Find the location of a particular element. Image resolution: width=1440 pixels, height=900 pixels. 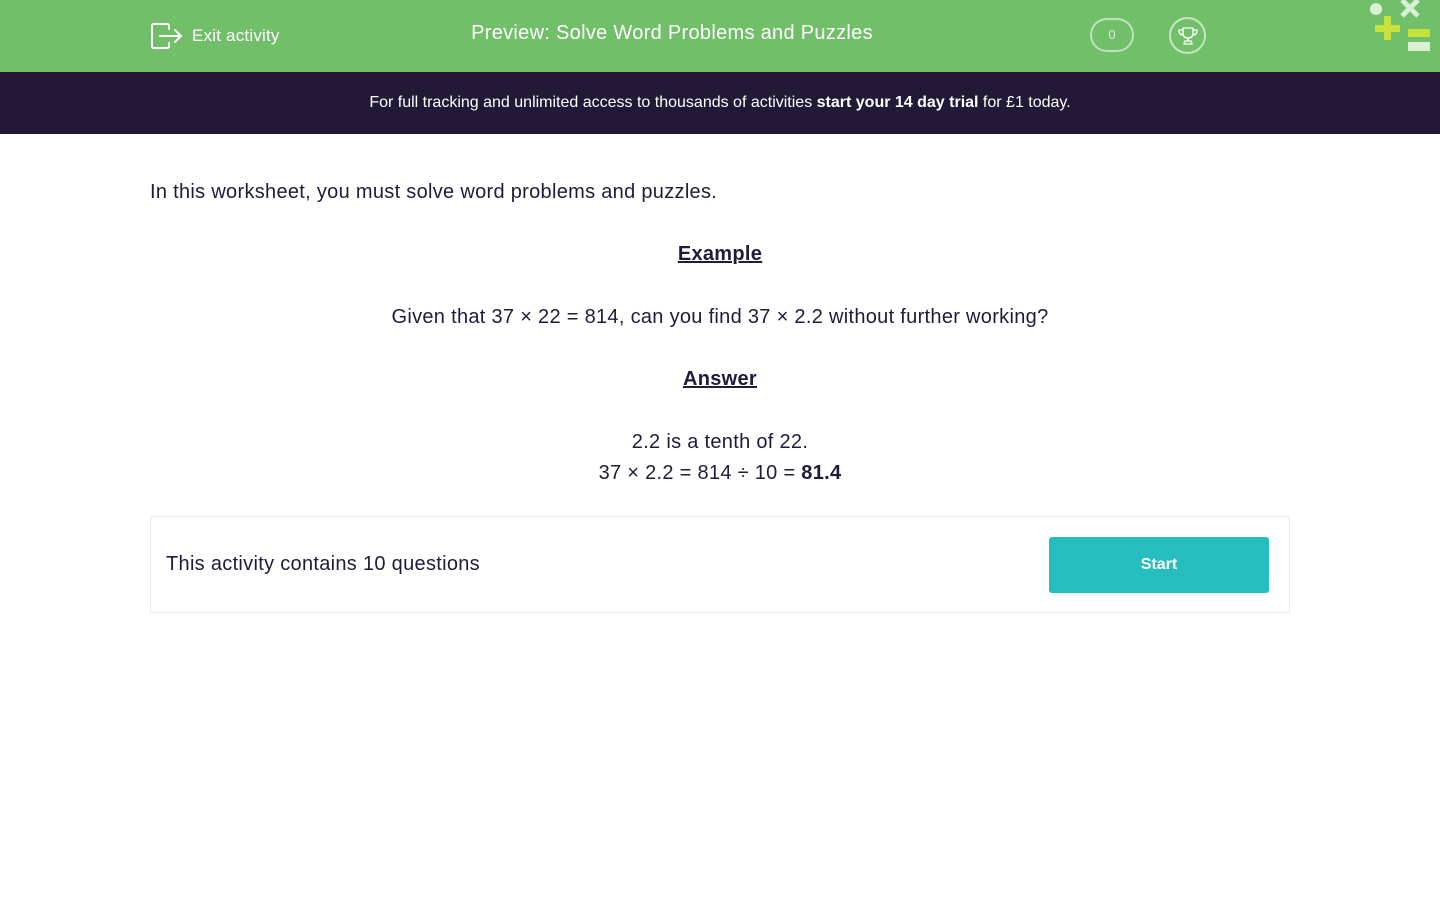

question-count-text: This activity contains 10 questions is located at coordinates (323, 564).